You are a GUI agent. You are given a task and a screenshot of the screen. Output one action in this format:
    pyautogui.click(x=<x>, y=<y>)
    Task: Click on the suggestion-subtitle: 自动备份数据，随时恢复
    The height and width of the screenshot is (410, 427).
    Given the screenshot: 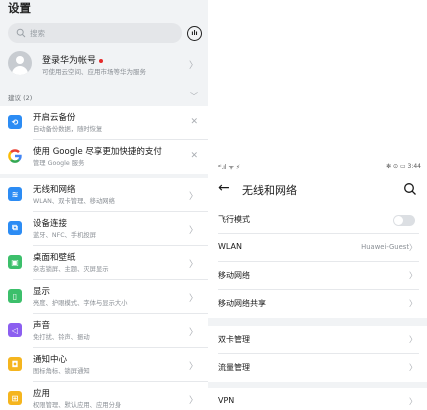 What is the action you would take?
    pyautogui.click(x=68, y=129)
    